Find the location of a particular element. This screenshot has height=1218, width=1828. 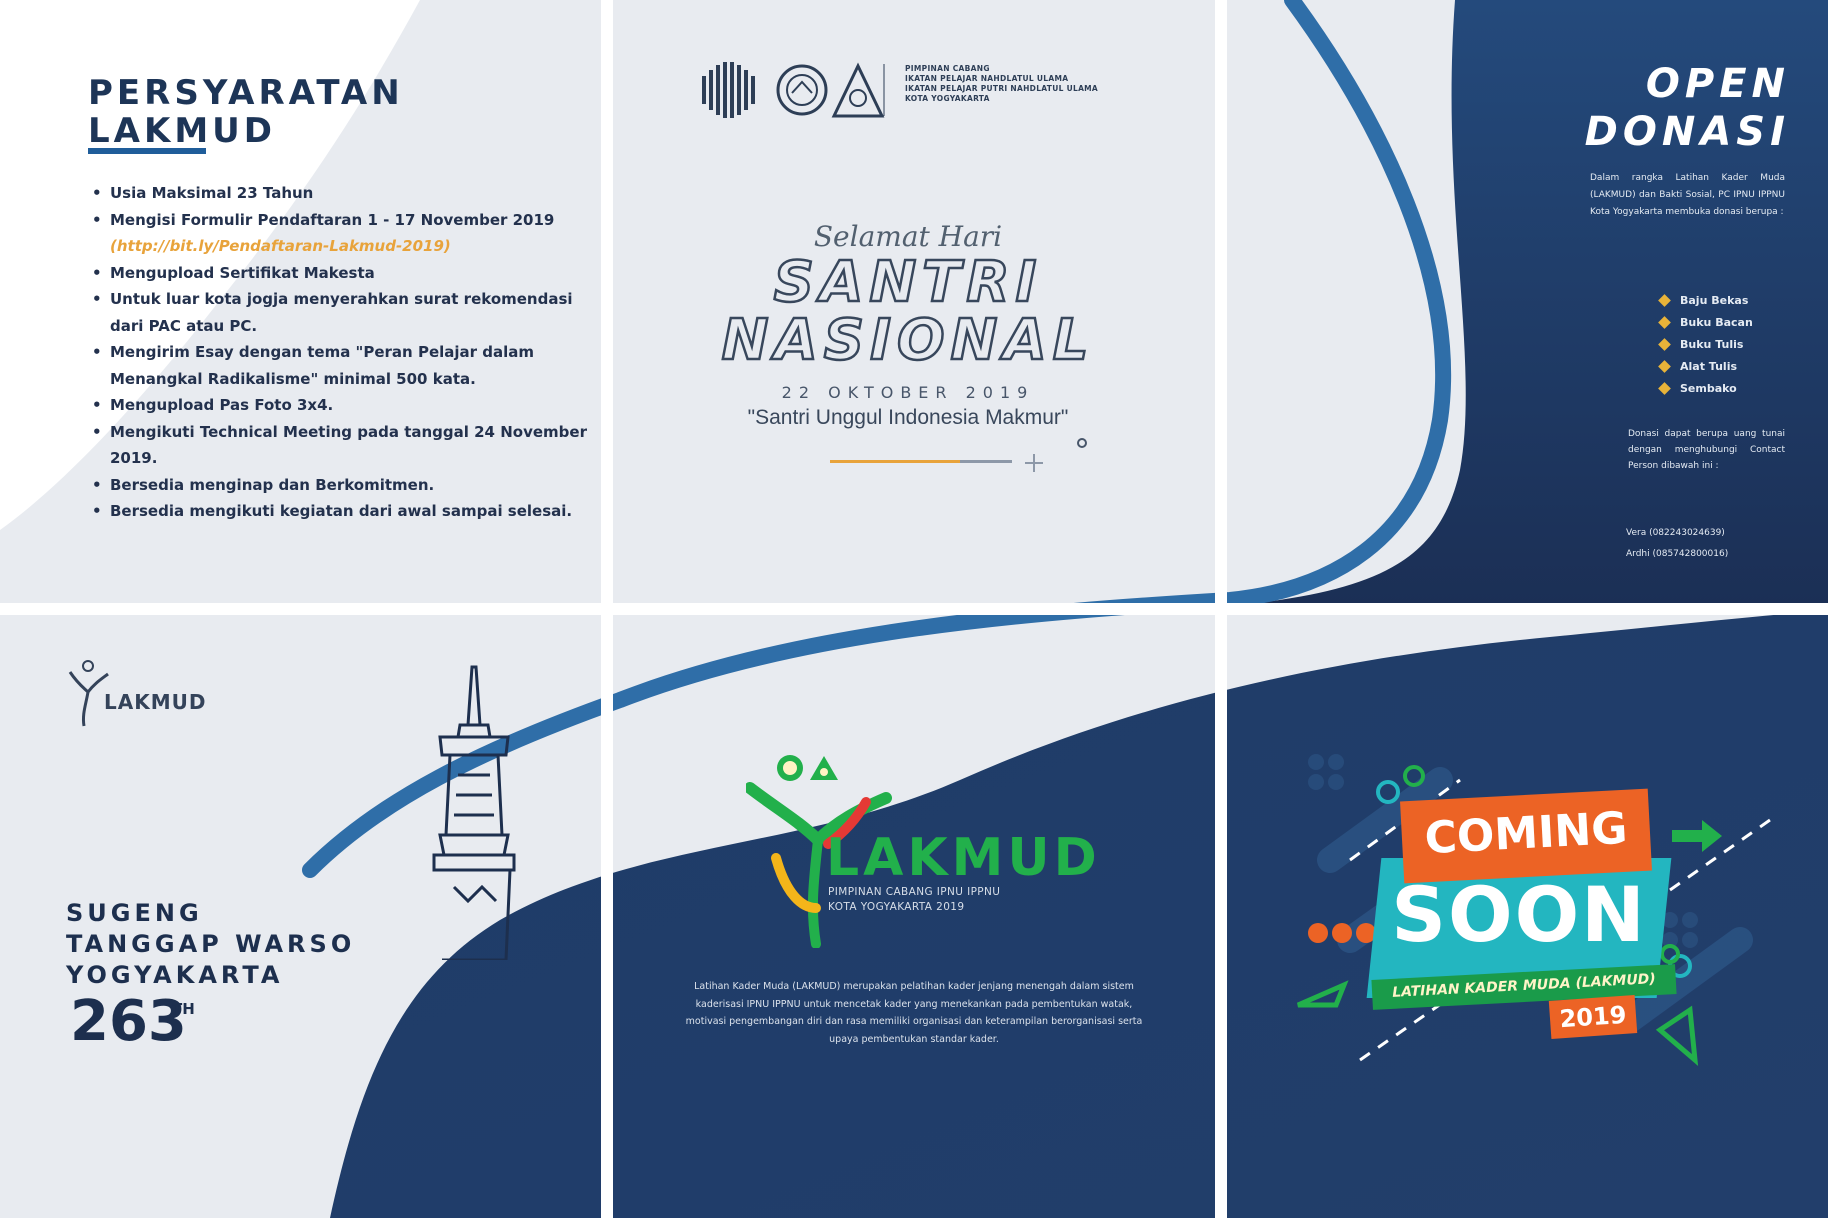

gutter-horizontal is located at coordinates (914, 609).